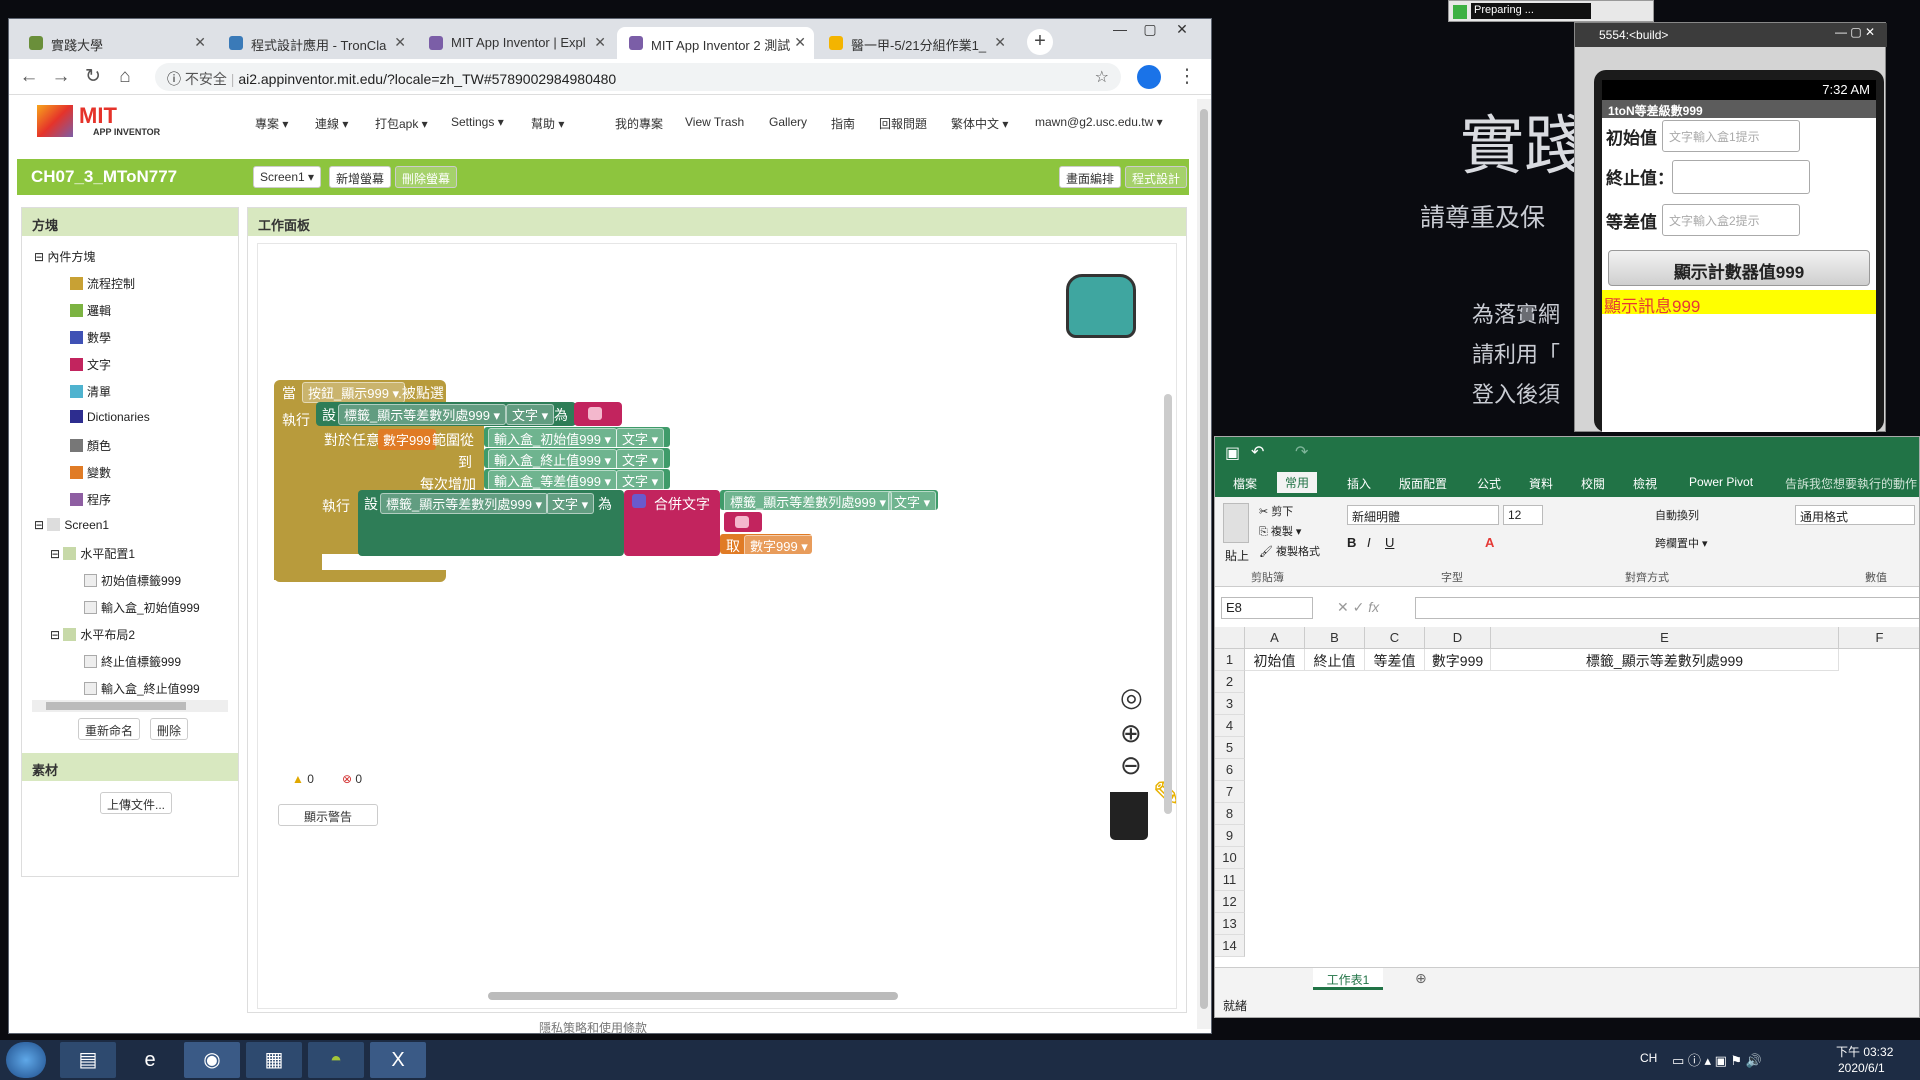 Image resolution: width=1920 pixels, height=1080 pixels. What do you see at coordinates (788, 122) in the screenshot?
I see `menu-gallery: Gallery` at bounding box center [788, 122].